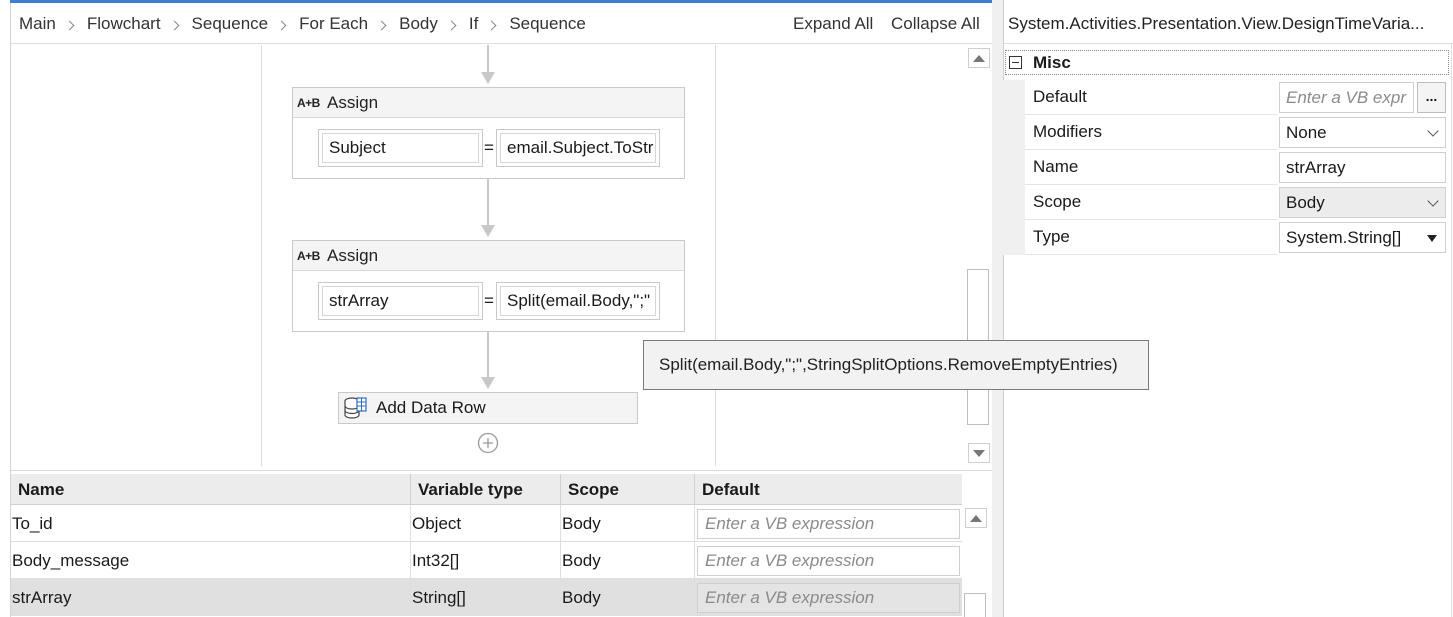 The width and height of the screenshot is (1453, 617). Describe the element at coordinates (211, 560) in the screenshot. I see `variable-name: Body_message` at that location.